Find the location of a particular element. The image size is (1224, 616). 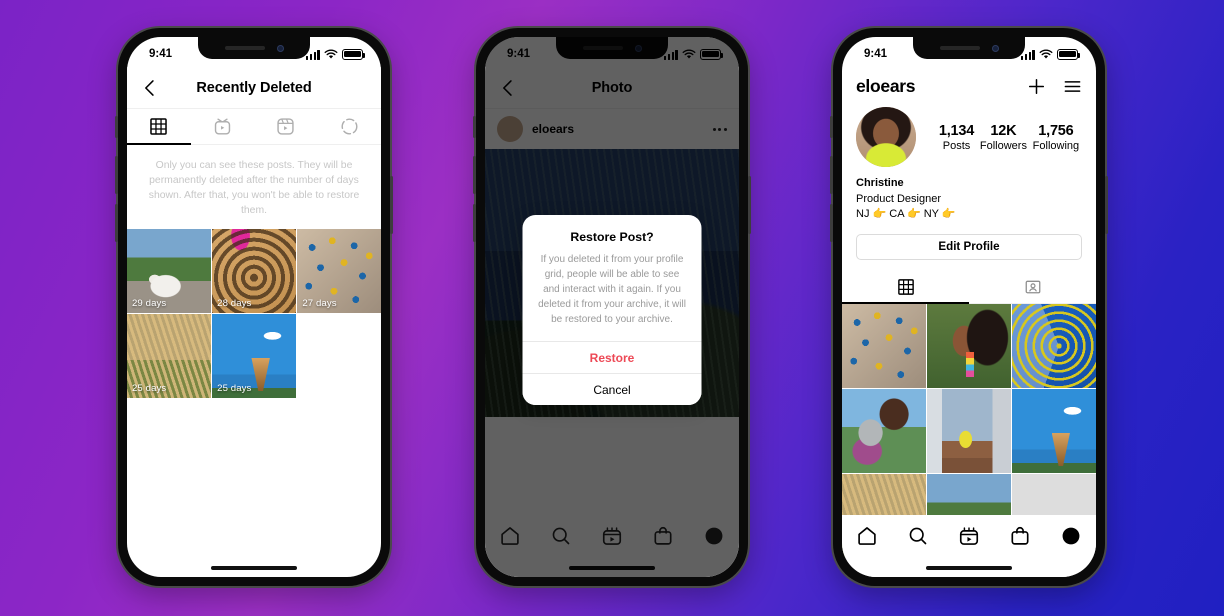

stat-value: 12K is located at coordinates (1003, 130).